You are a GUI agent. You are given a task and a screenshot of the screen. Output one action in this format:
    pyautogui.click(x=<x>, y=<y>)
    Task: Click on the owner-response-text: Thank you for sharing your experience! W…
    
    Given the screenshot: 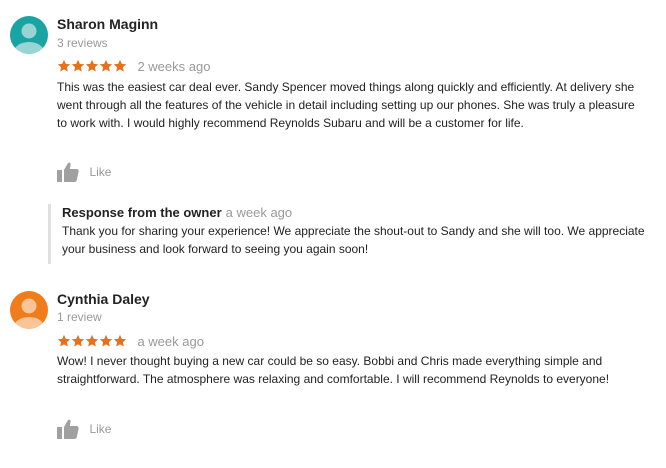 What is the action you would take?
    pyautogui.click(x=353, y=240)
    